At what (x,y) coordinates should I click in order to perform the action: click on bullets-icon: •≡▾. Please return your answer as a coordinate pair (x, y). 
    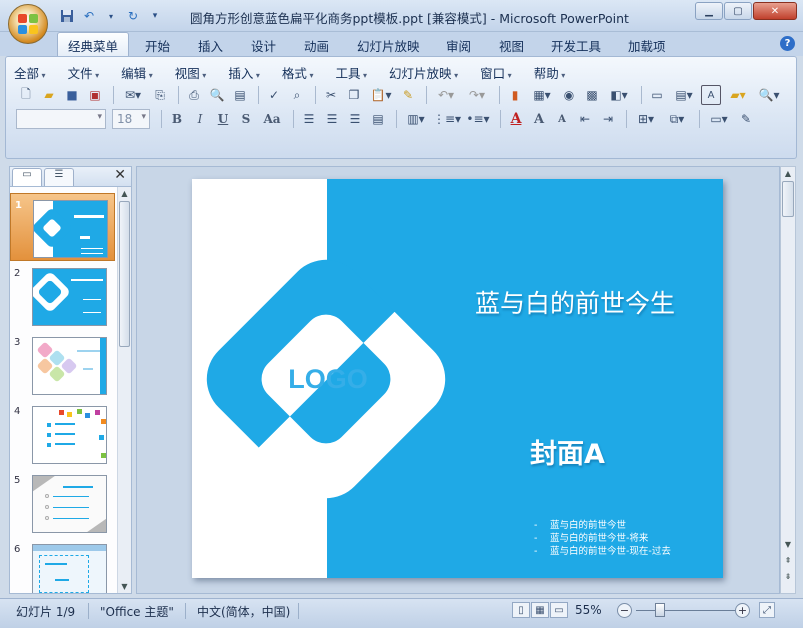
    Looking at the image, I should click on (478, 119).